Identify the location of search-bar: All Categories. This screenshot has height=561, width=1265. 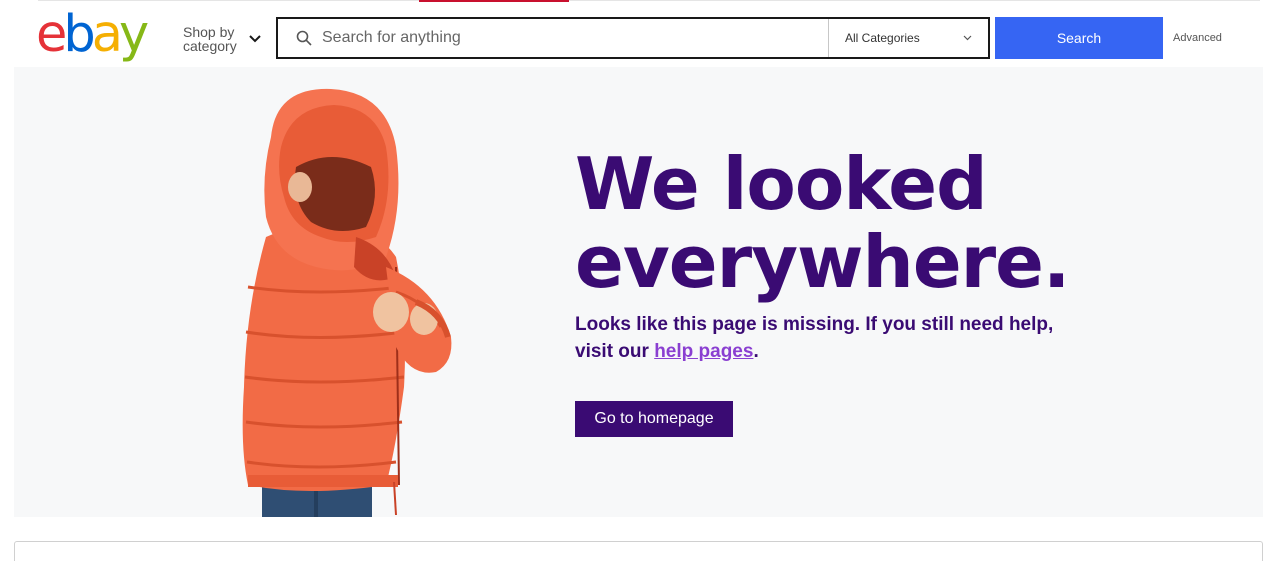
(633, 38).